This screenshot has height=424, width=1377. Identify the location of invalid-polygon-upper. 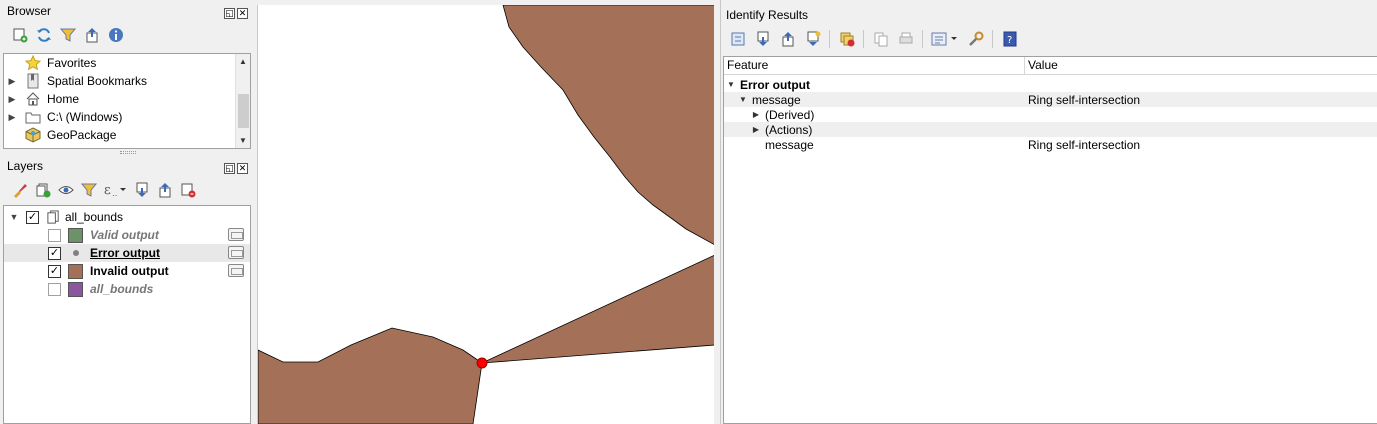
(608, 125).